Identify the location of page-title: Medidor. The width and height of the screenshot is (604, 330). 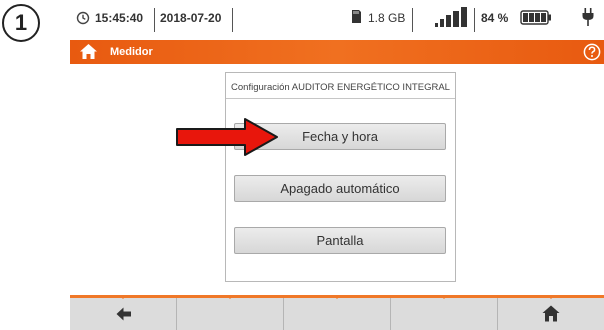
(131, 52).